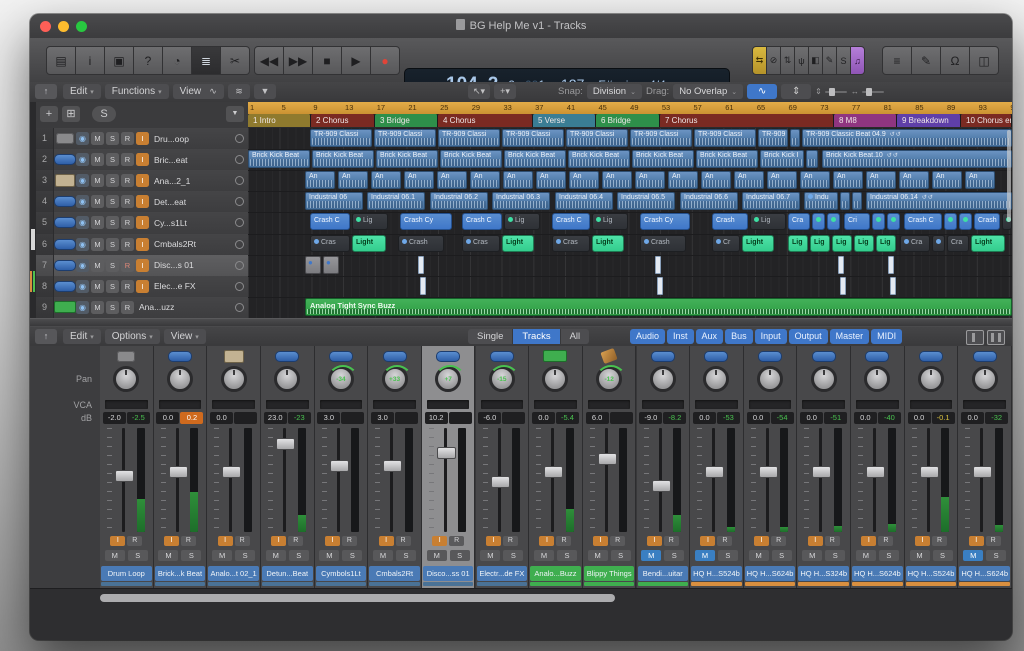 The width and height of the screenshot is (1024, 651). Describe the element at coordinates (926, 60) in the screenshot. I see `note-pads-button: ✎` at that location.